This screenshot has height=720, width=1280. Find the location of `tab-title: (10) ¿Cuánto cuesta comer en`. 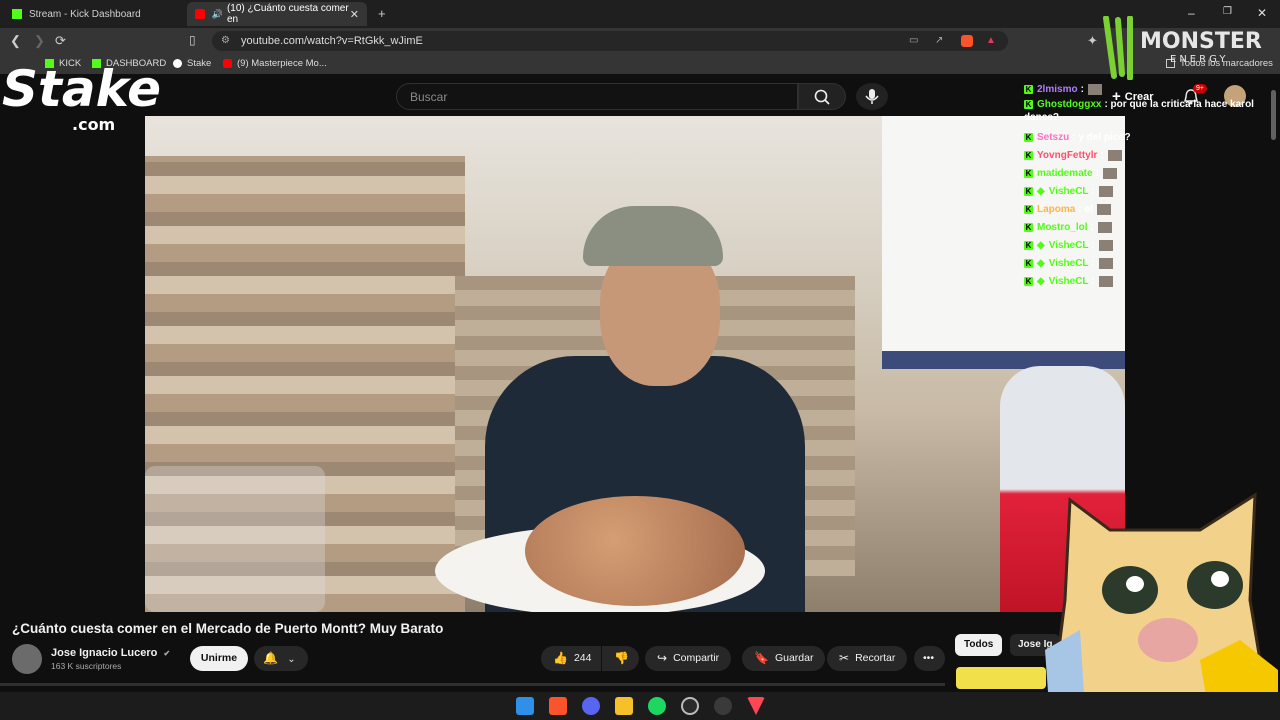

tab-title: (10) ¿Cuánto cuesta comer en is located at coordinates (287, 14).